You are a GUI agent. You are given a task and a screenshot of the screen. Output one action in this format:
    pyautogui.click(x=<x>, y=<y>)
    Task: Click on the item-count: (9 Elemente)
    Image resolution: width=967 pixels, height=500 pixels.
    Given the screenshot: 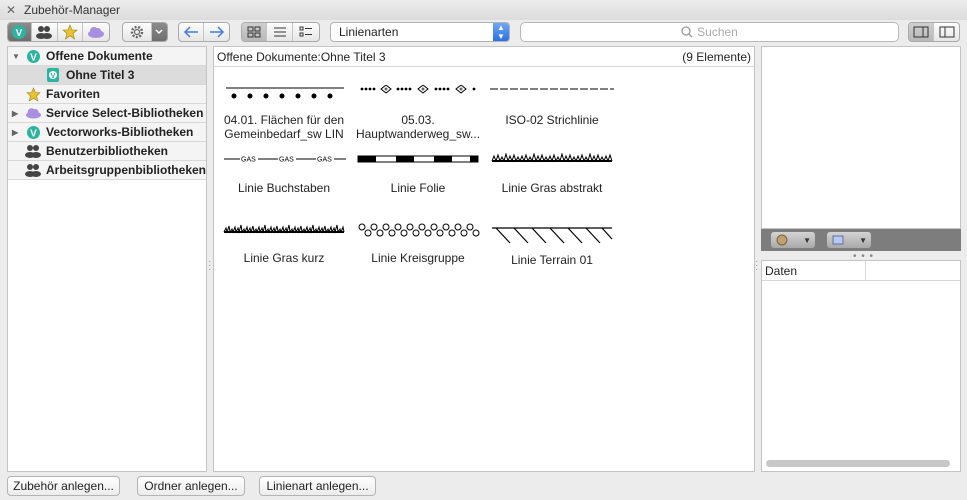 What is the action you would take?
    pyautogui.click(x=716, y=56)
    